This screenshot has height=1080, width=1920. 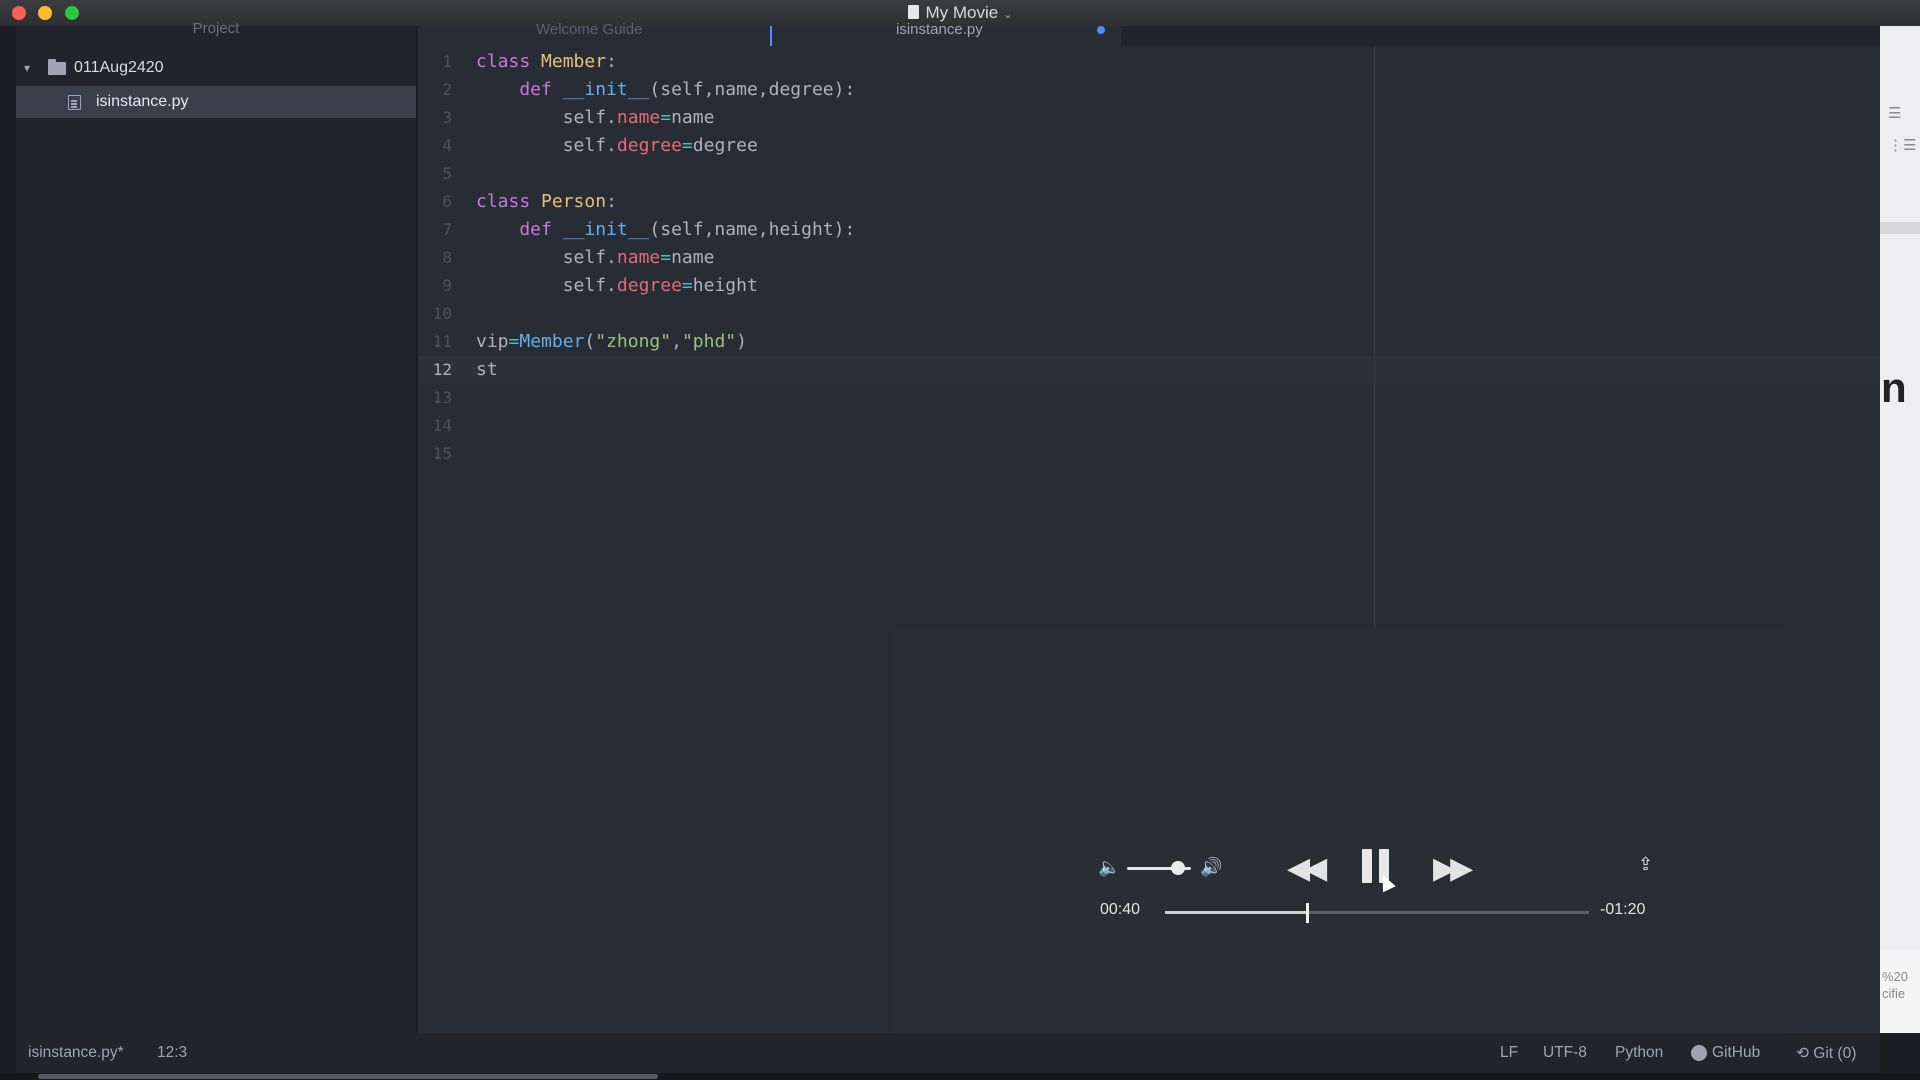 What do you see at coordinates (1126, 230) in the screenshot?
I see `code-line: def __init__(self,name,height):` at bounding box center [1126, 230].